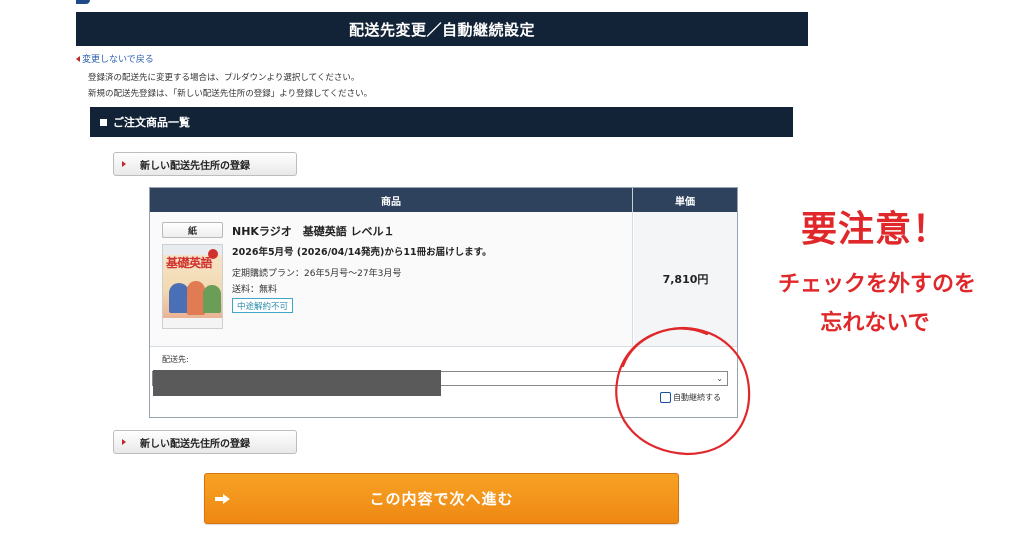 The width and height of the screenshot is (1024, 538). What do you see at coordinates (263, 305) in the screenshot?
I see `no-cancel-badge: 中途解約不可` at bounding box center [263, 305].